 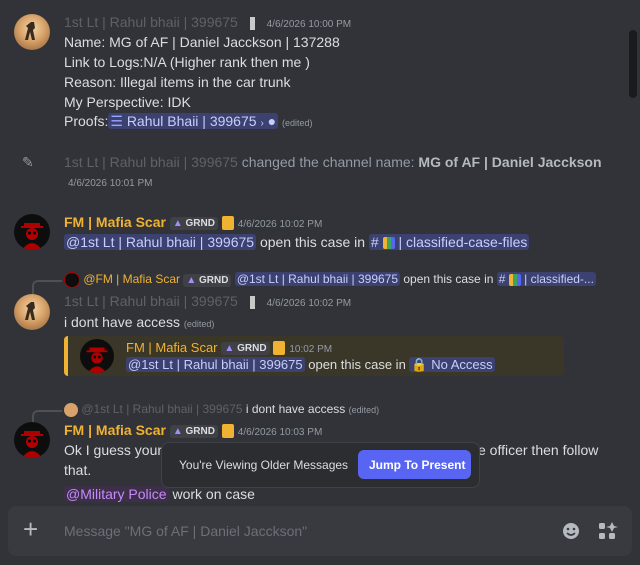 I want to click on timestamp: 4/6/2026 10:00 PM, so click(x=309, y=24).